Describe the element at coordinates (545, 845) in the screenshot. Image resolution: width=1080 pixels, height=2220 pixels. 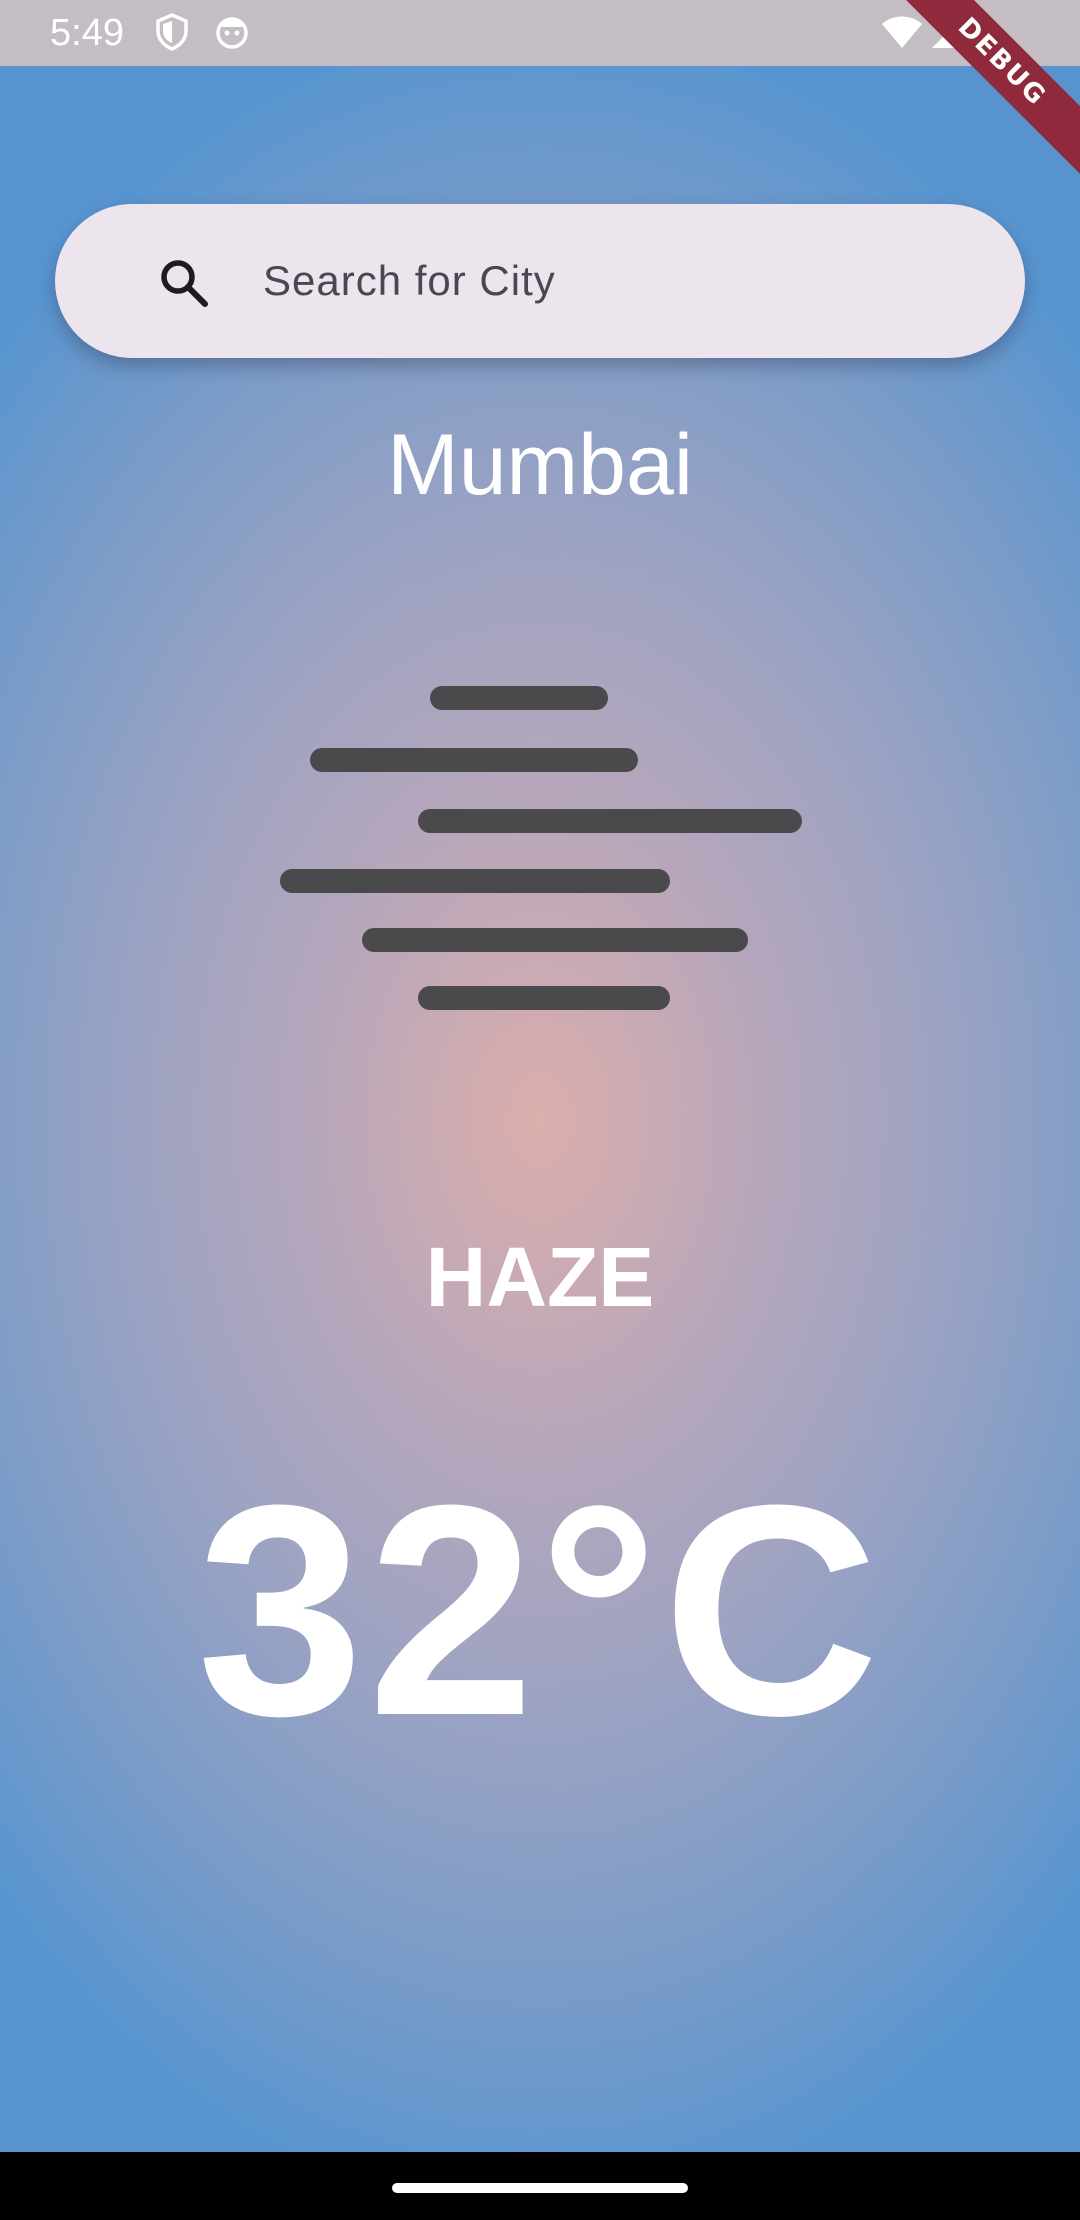
I see `haze-icon` at that location.